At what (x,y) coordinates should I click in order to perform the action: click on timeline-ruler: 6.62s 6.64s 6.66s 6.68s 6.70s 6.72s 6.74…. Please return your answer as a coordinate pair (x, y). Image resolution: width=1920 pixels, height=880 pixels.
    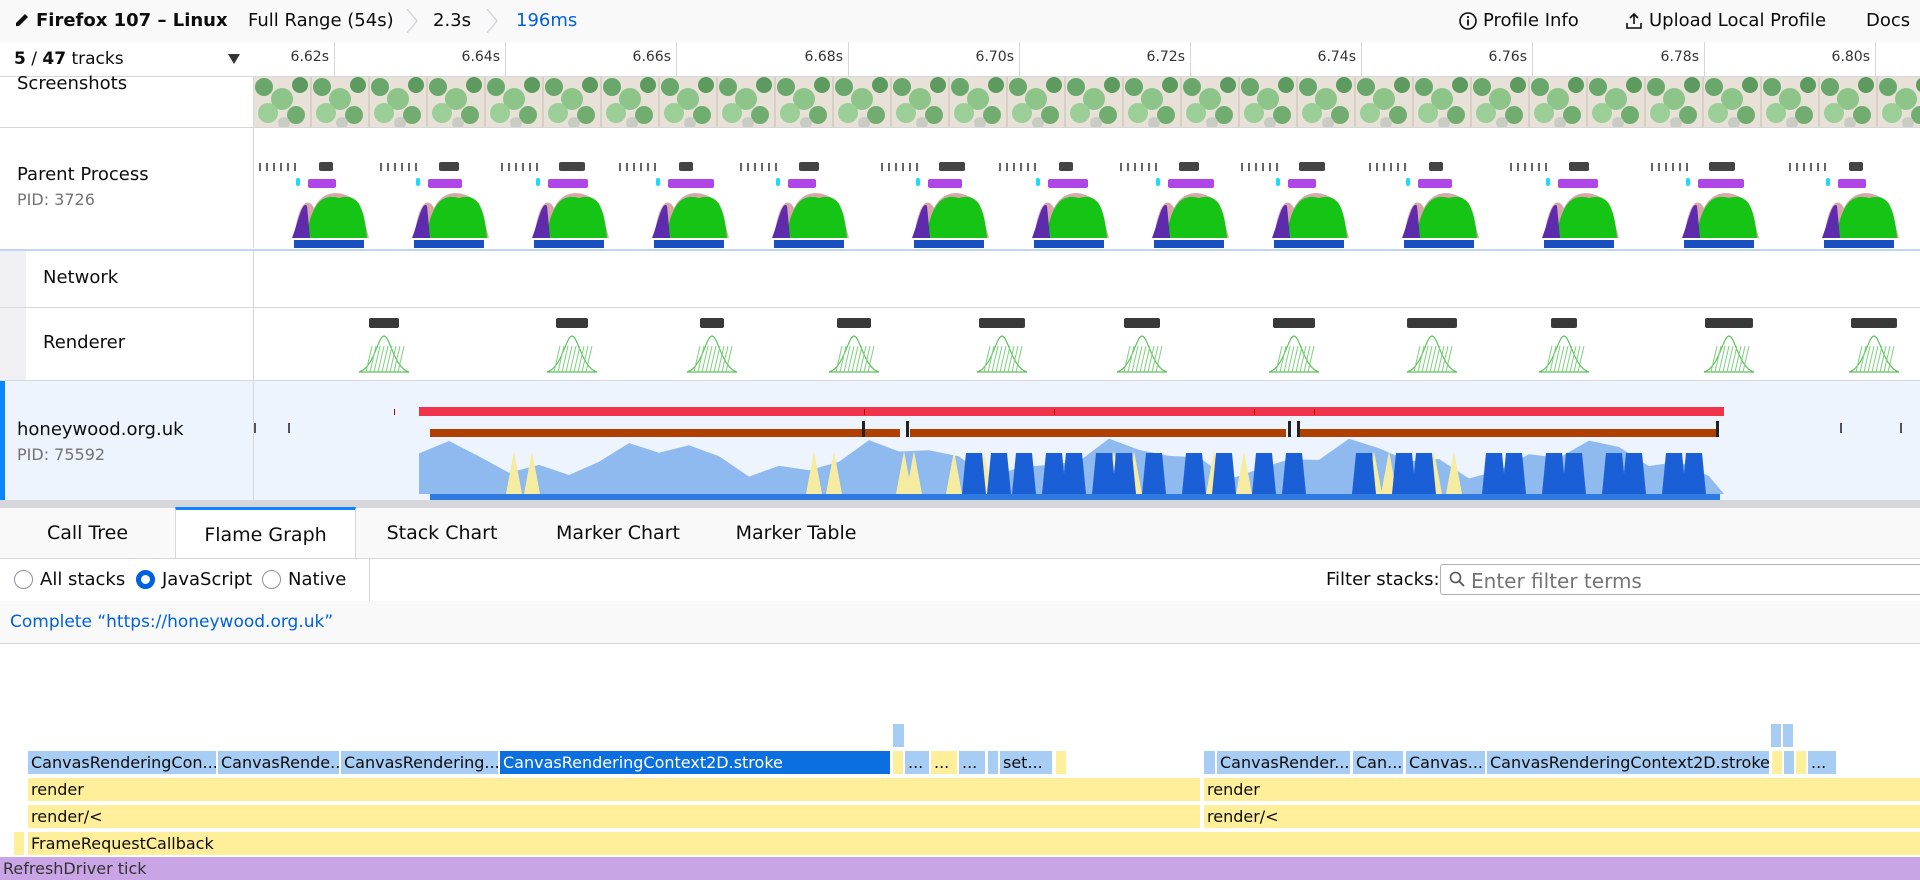
    Looking at the image, I should click on (1087, 59).